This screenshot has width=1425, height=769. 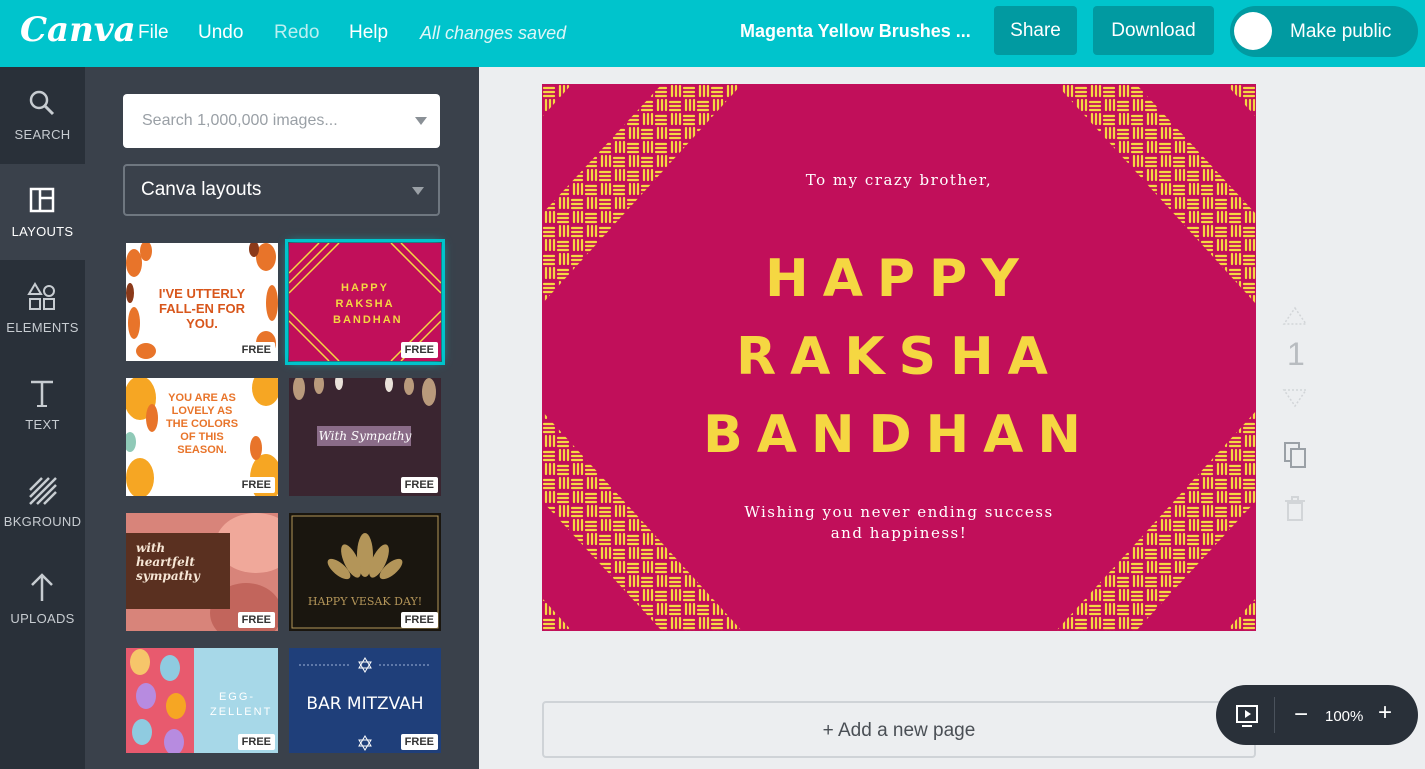 I want to click on zoom-controls: − 100% +, so click(x=1317, y=715).